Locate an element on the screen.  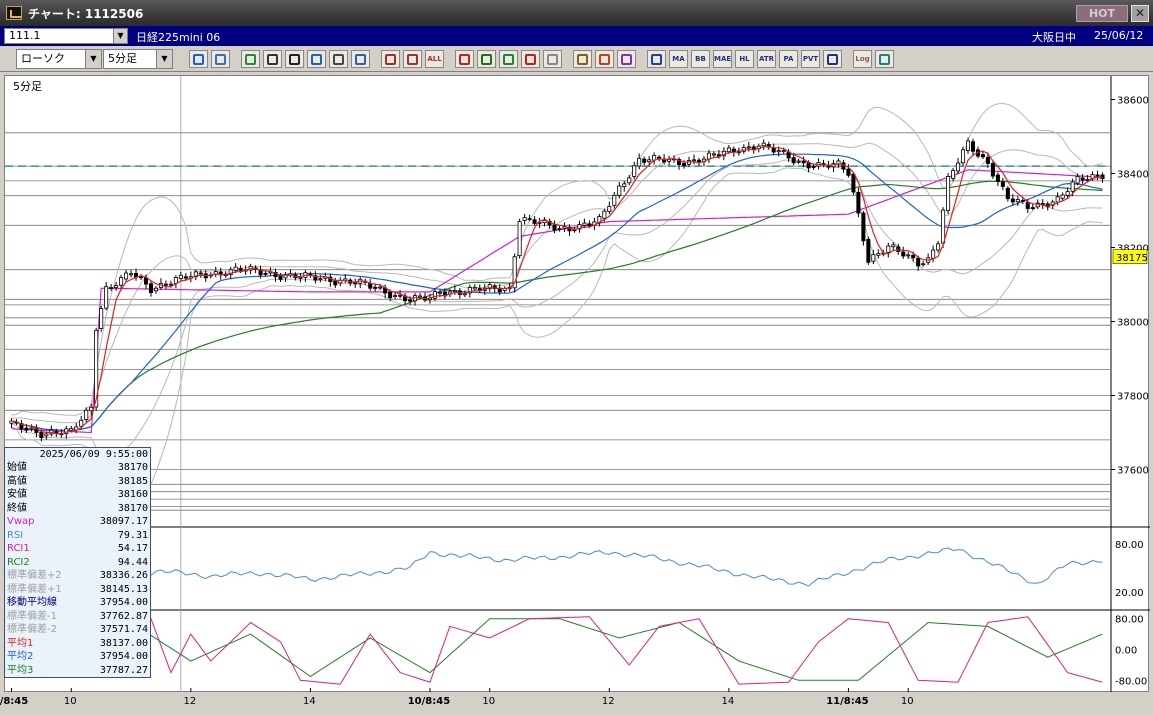
pen-icon is located at coordinates (250, 59).